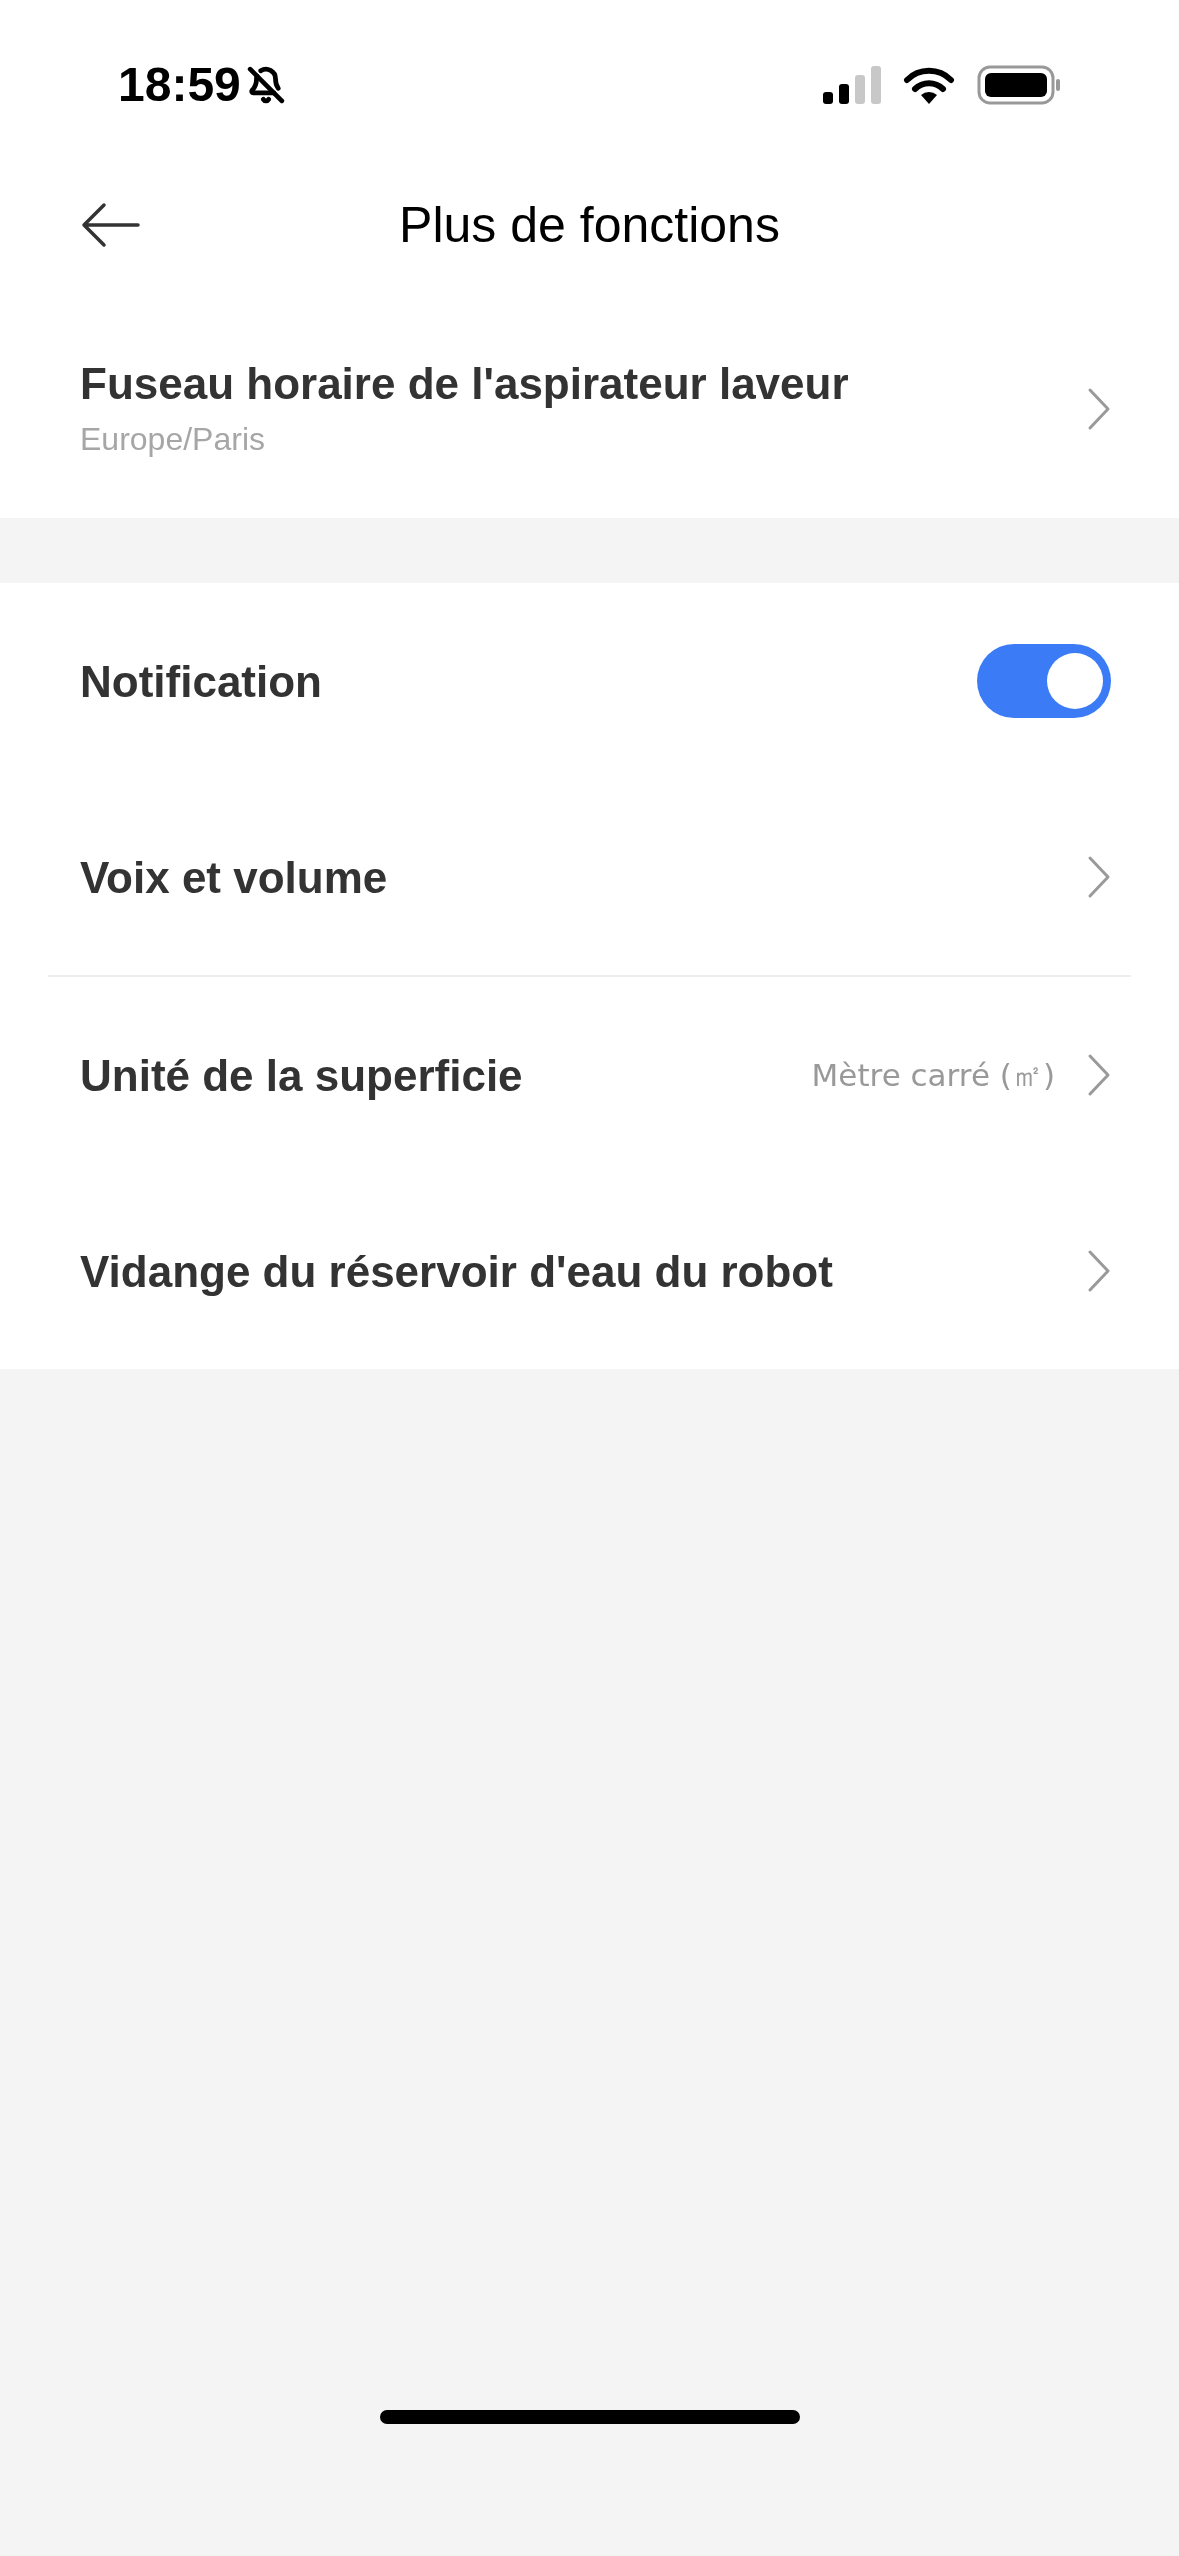 This screenshot has height=2556, width=1179. What do you see at coordinates (110, 225) in the screenshot?
I see `back-arrow-icon` at bounding box center [110, 225].